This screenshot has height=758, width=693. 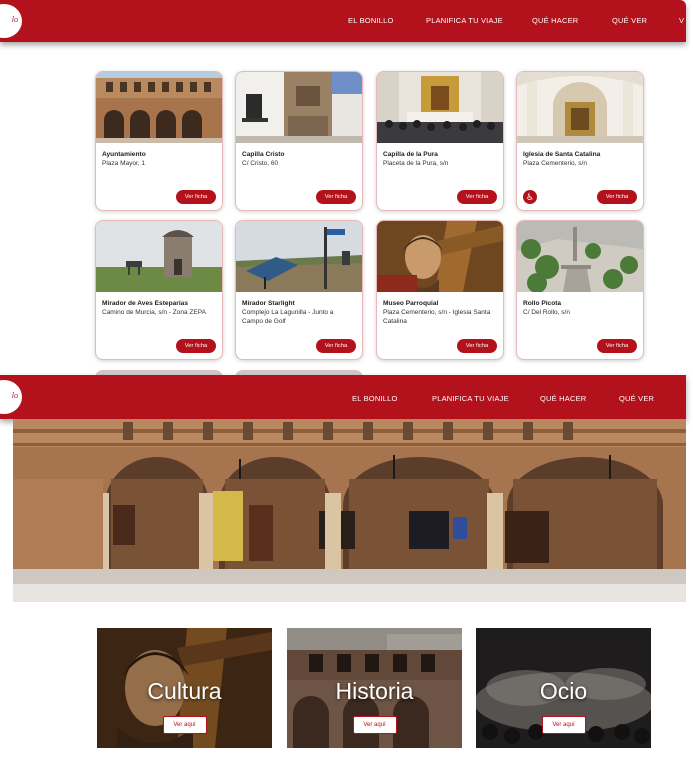 I want to click on card-address: Camino de Murcia, s/n - Zona ZEPA, so click(x=154, y=312).